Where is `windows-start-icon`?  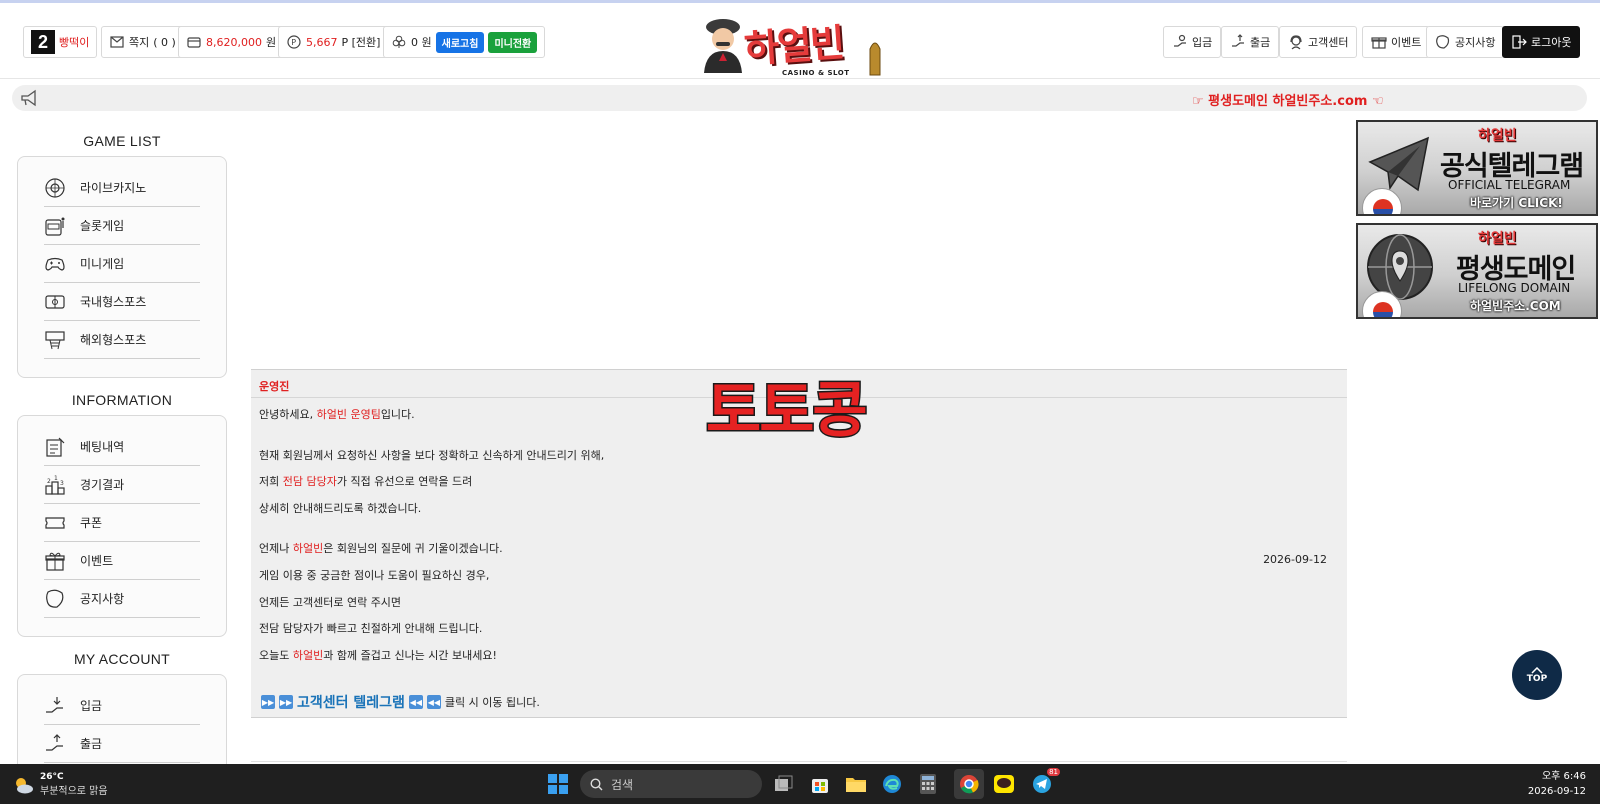 windows-start-icon is located at coordinates (558, 784).